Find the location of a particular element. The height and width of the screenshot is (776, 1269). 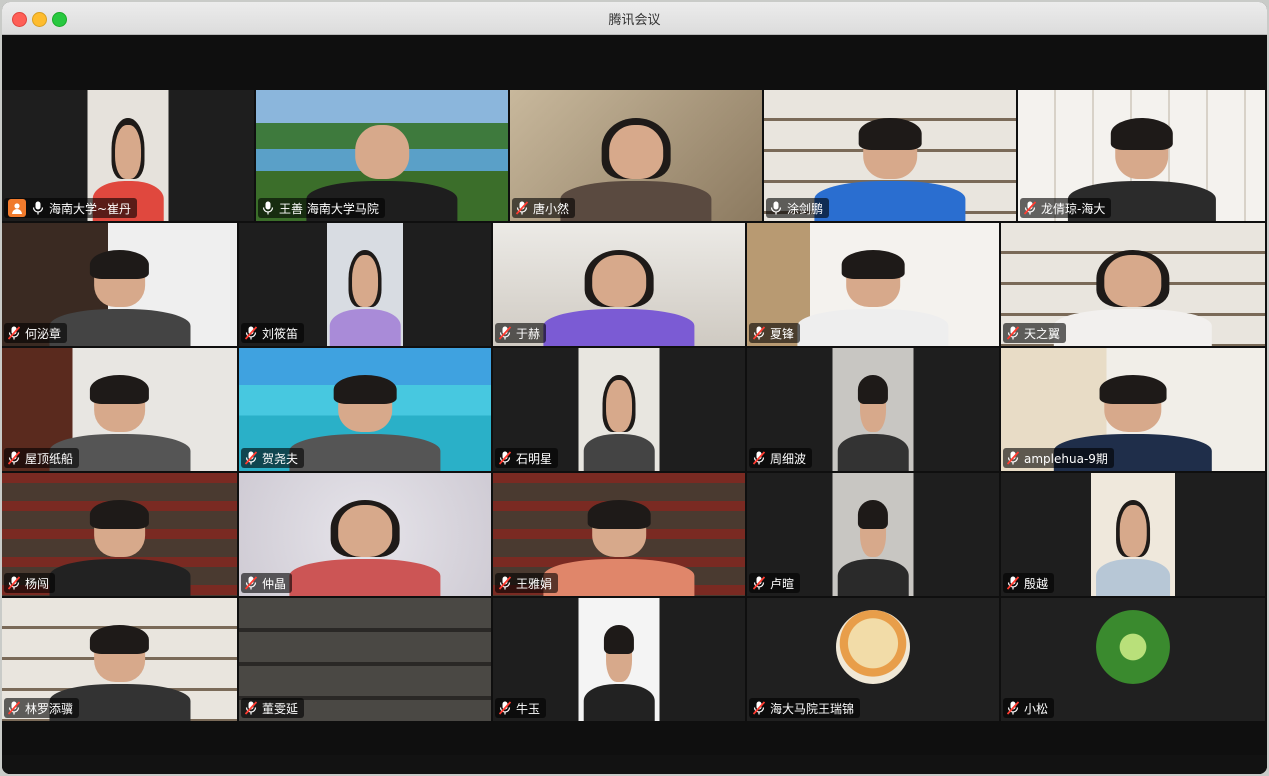

window-title: 腾讯会议 is located at coordinates (634, 20).